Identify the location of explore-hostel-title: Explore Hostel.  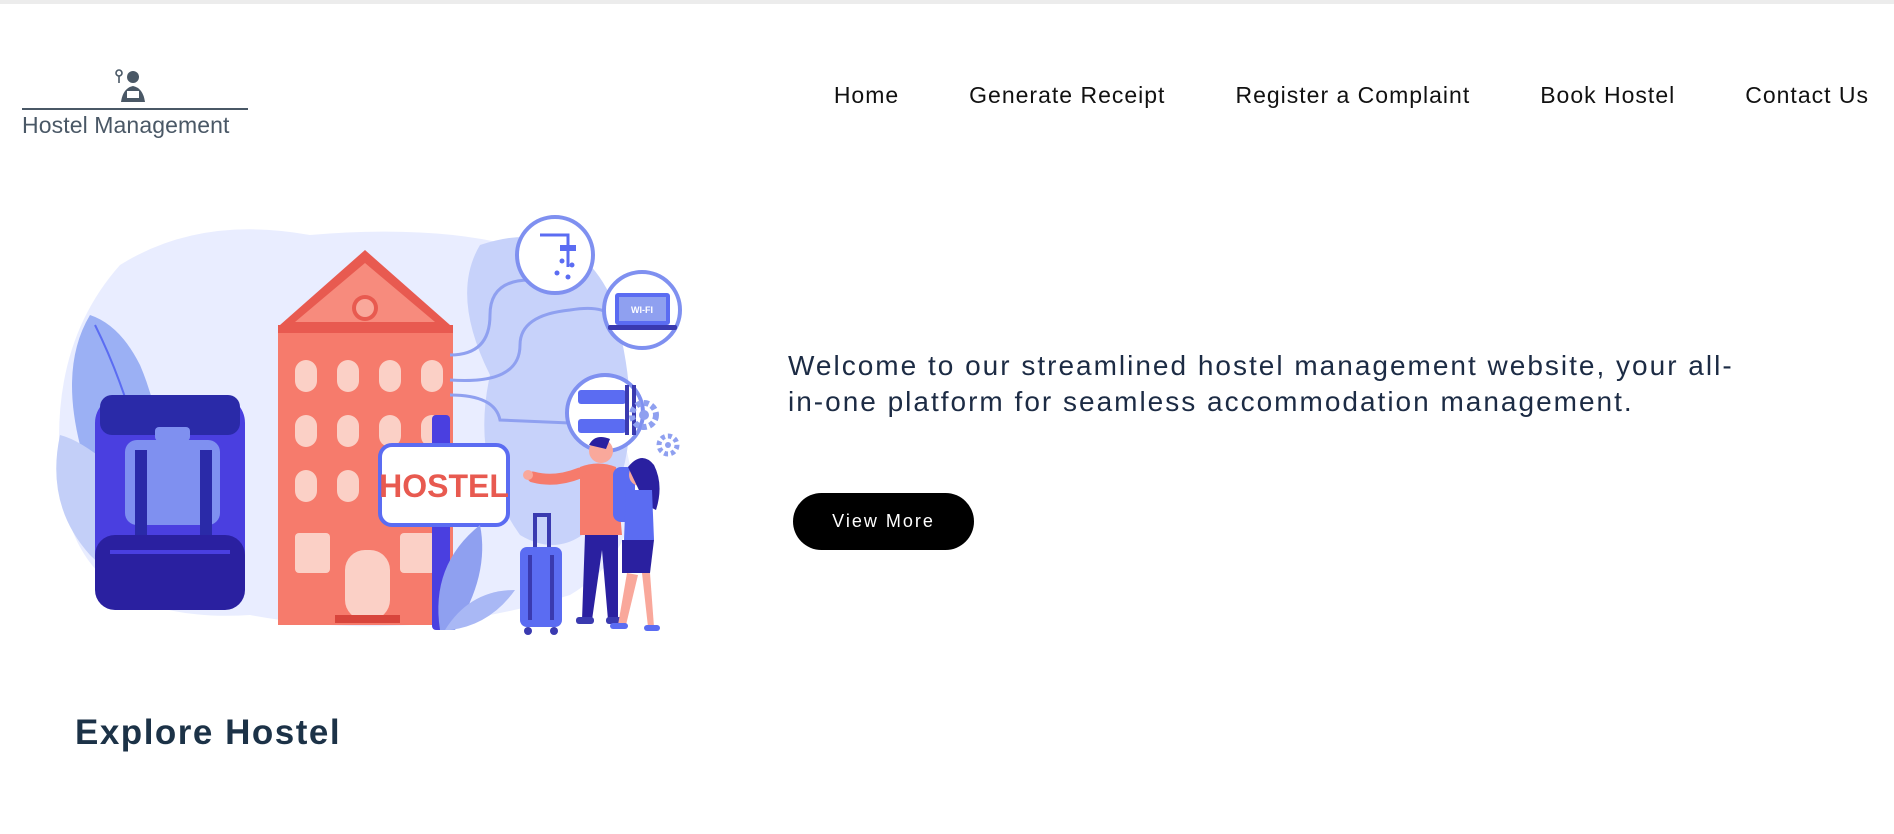
(208, 732).